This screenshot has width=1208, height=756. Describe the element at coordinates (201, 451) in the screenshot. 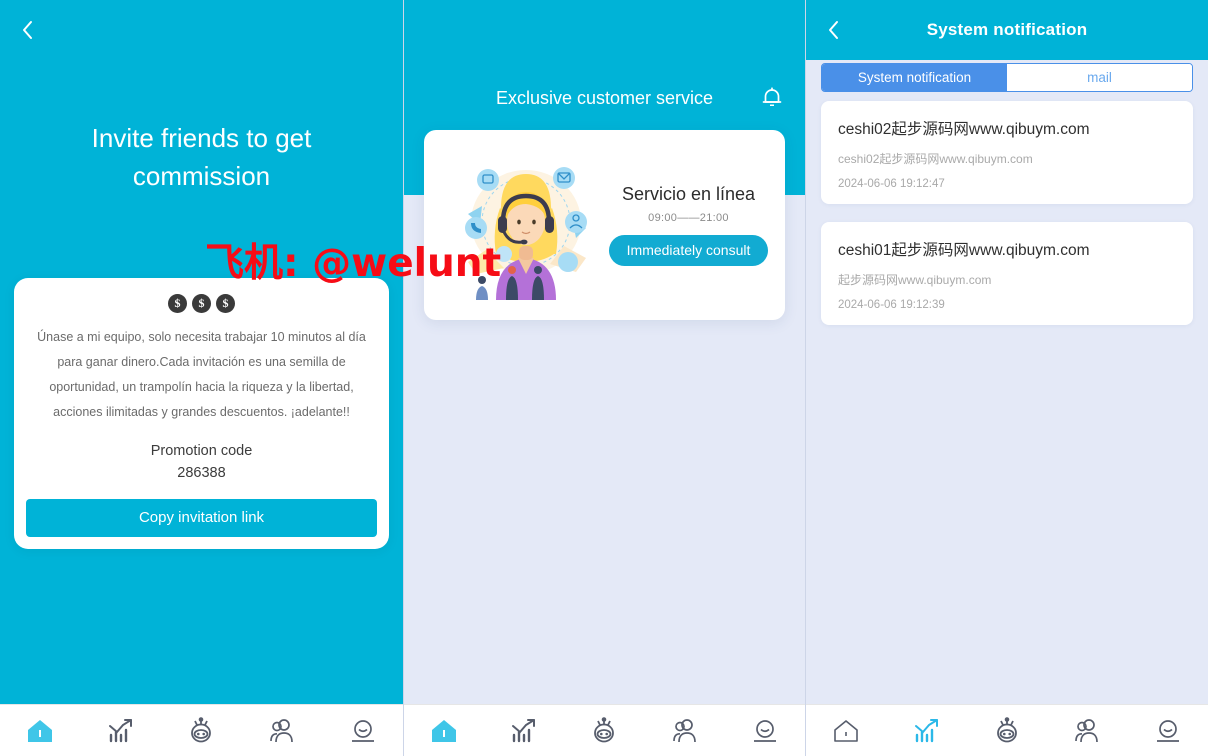

I see `promotion-code-label: Promotion code` at that location.